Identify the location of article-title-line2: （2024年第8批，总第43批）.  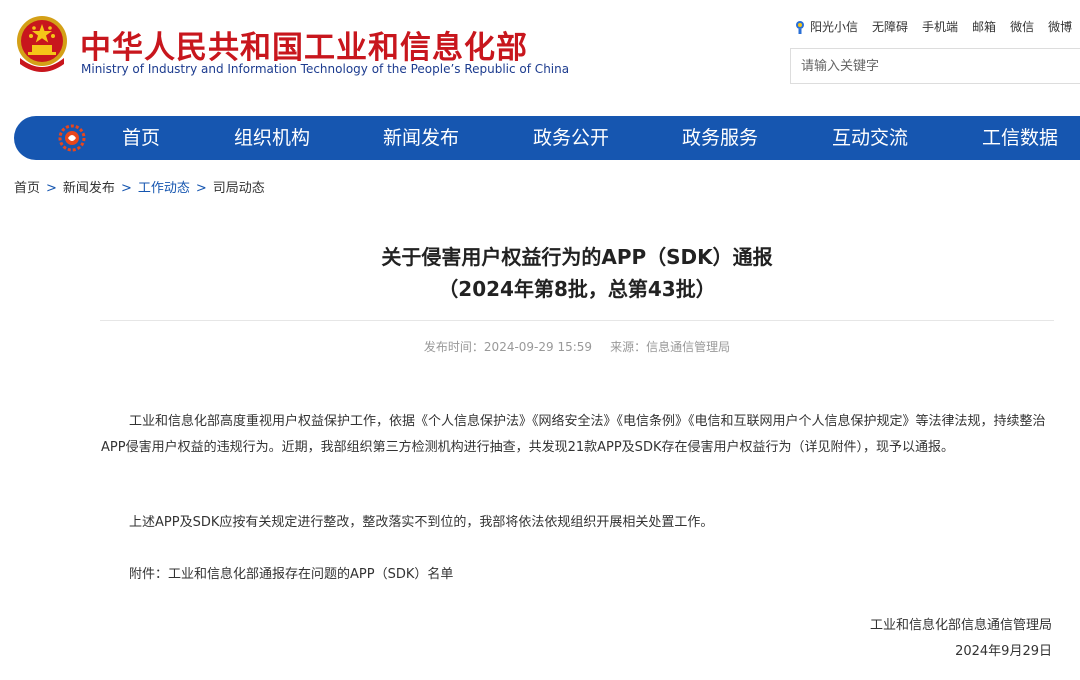
(577, 289).